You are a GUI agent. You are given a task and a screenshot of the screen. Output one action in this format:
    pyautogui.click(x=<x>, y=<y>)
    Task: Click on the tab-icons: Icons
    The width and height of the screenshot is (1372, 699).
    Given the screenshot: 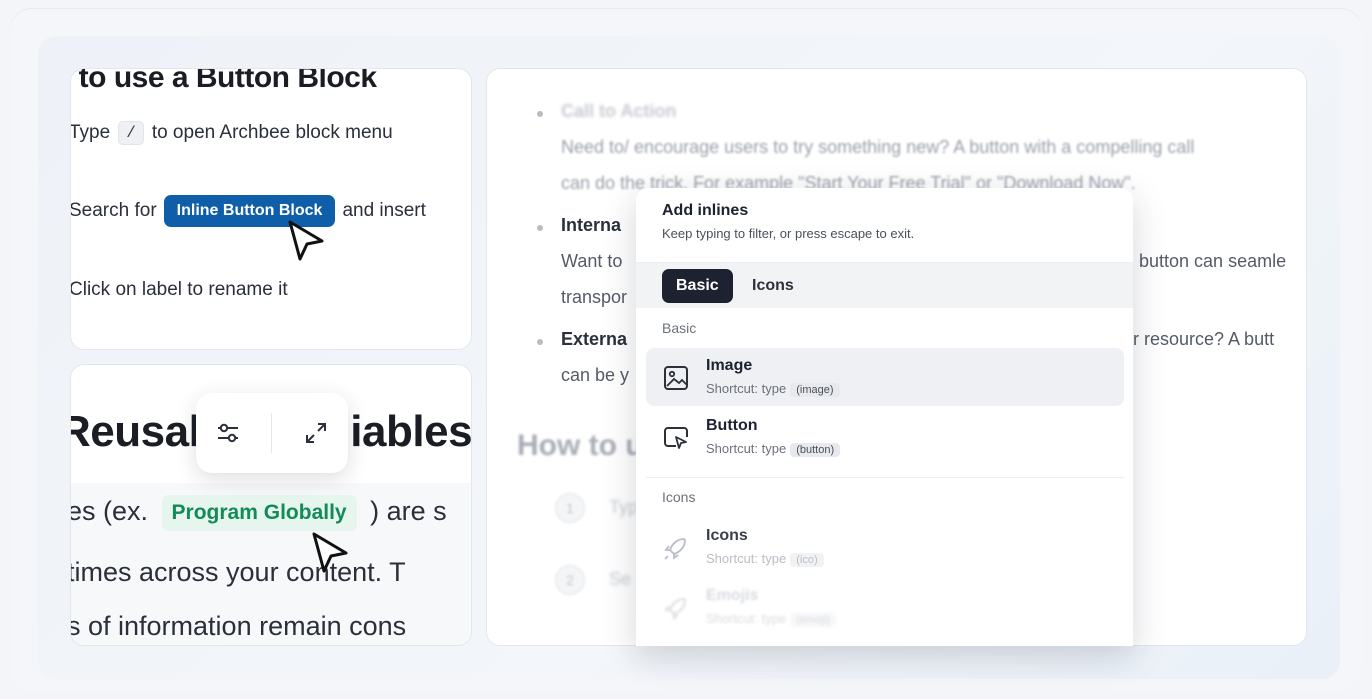 What is the action you would take?
    pyautogui.click(x=773, y=286)
    